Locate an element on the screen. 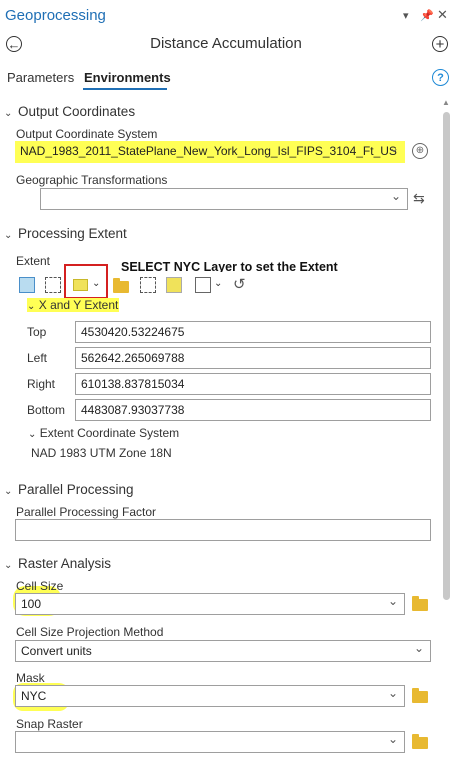  transformation-swap-icon: ⇆ is located at coordinates (419, 198).